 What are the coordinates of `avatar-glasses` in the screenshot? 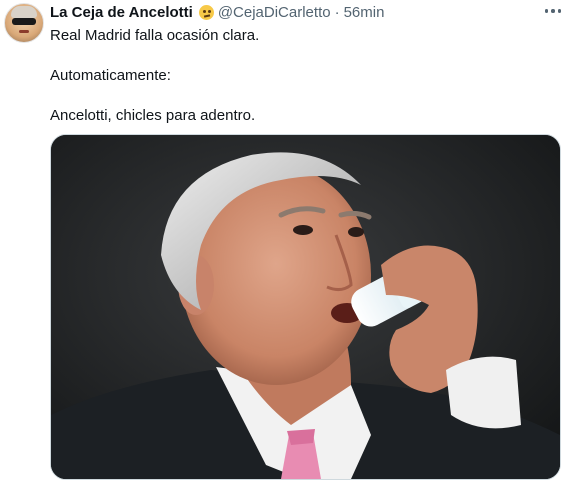 It's located at (24, 21).